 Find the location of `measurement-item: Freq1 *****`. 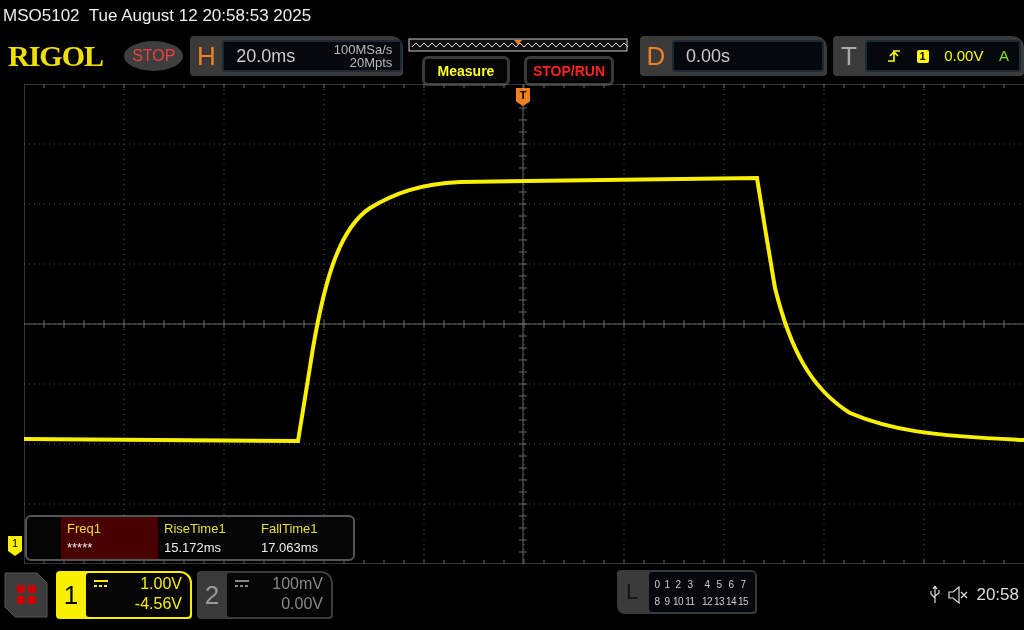

measurement-item: Freq1 ***** is located at coordinates (109, 538).